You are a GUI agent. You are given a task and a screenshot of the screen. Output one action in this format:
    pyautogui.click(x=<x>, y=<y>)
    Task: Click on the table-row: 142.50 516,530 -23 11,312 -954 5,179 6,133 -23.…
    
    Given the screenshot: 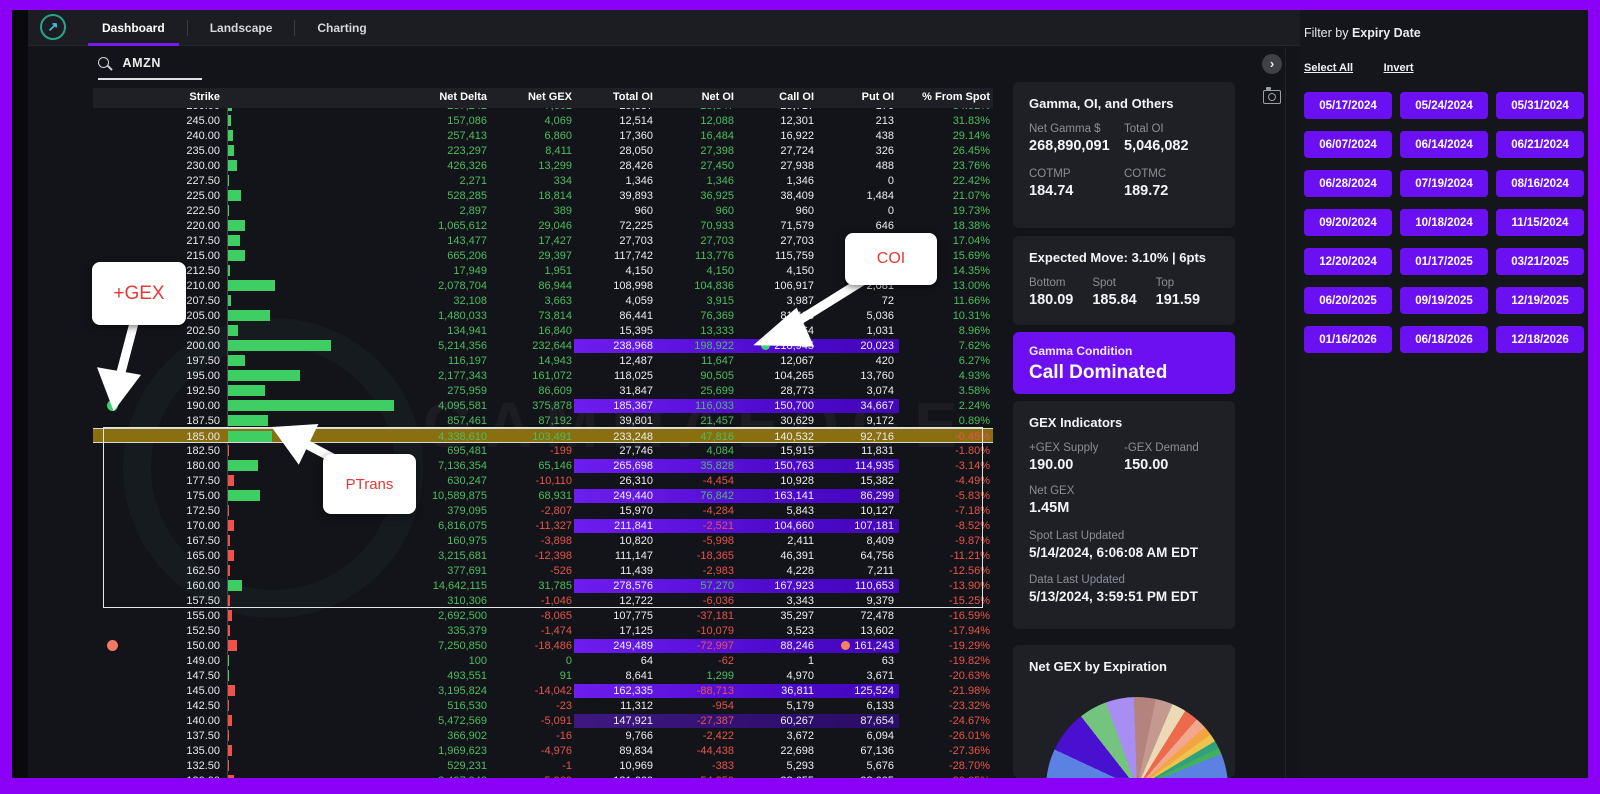 What is the action you would take?
    pyautogui.click(x=543, y=705)
    